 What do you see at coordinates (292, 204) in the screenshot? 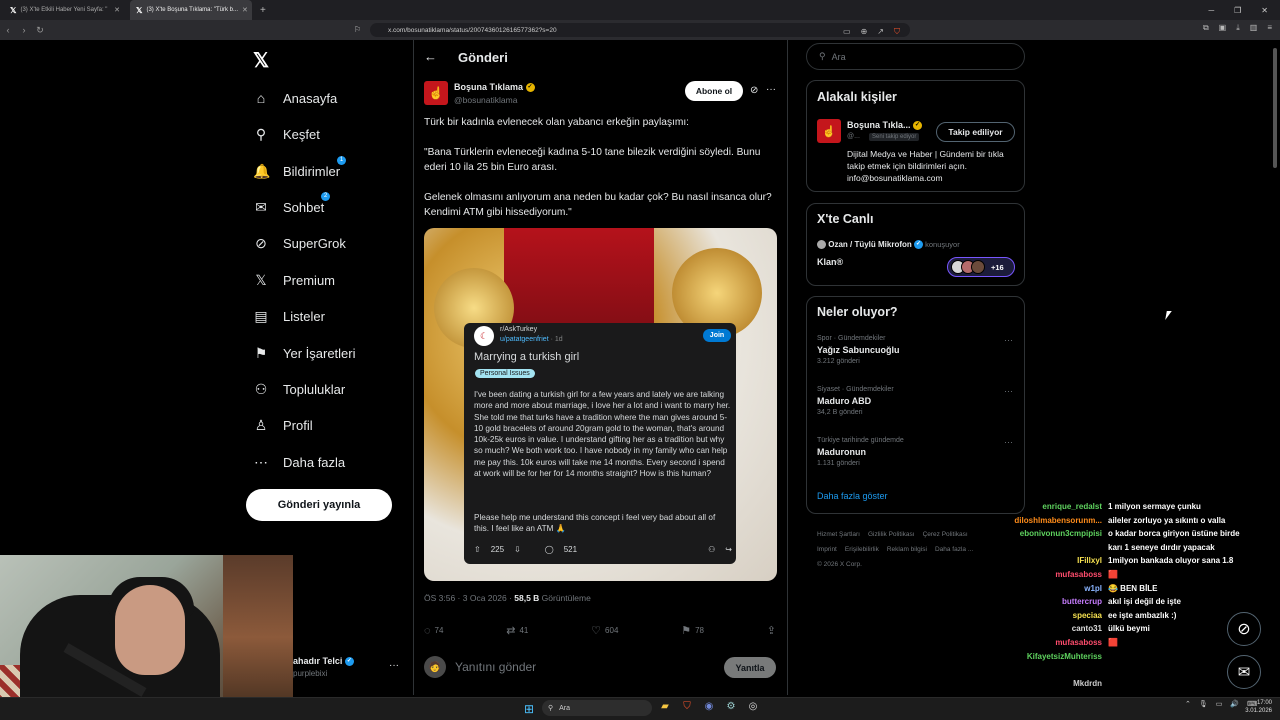
I see `nav-item-sohbet: ✉ 2 Sohbet` at bounding box center [292, 204].